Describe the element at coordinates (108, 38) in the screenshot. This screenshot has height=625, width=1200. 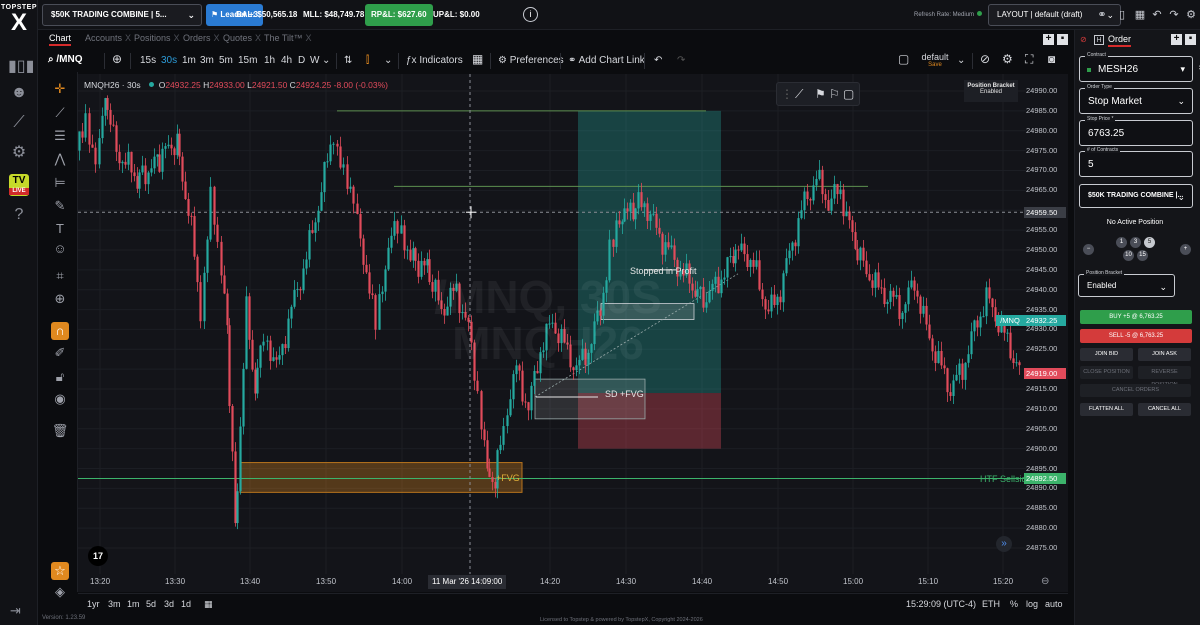
I see `tab-accounts: Accounts X` at that location.